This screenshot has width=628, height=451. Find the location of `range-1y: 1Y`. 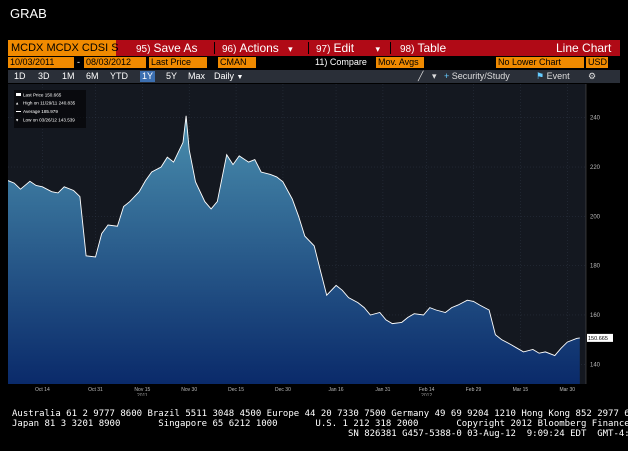

range-1y: 1Y is located at coordinates (148, 76).